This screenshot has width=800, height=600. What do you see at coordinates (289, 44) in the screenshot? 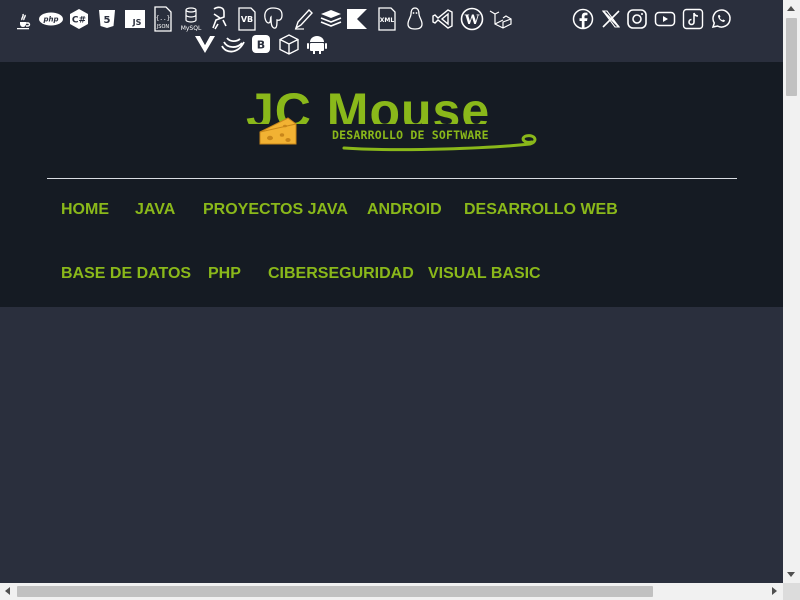
I see `box-icon` at bounding box center [289, 44].